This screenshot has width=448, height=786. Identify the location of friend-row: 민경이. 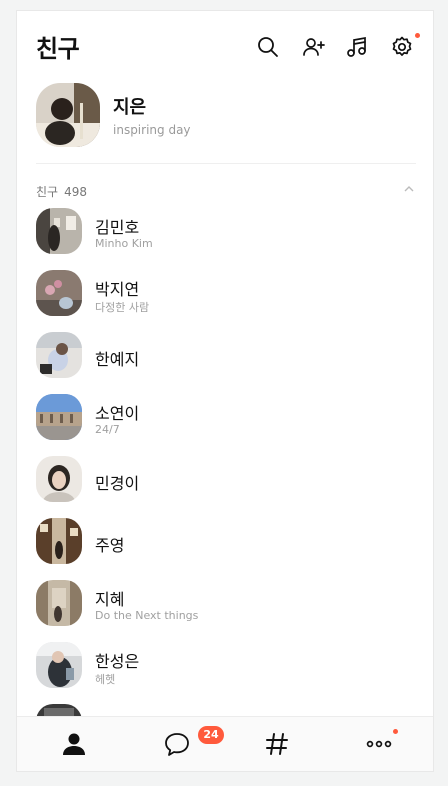
(226, 486).